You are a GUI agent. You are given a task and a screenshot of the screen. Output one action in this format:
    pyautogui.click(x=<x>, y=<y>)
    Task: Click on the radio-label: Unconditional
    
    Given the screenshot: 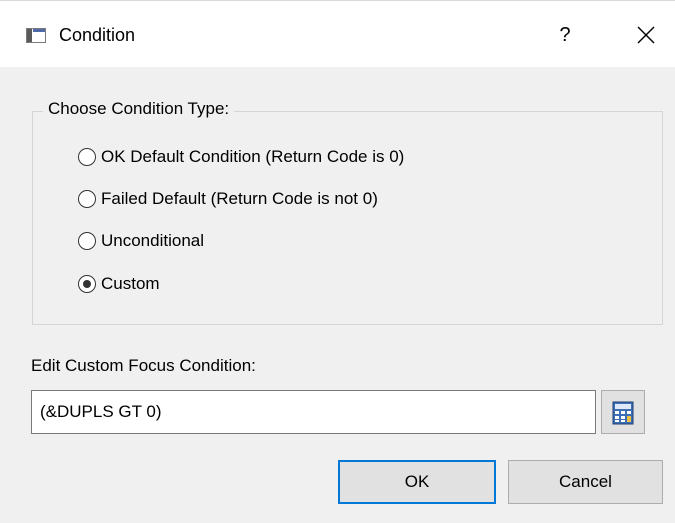 What is the action you would take?
    pyautogui.click(x=153, y=240)
    